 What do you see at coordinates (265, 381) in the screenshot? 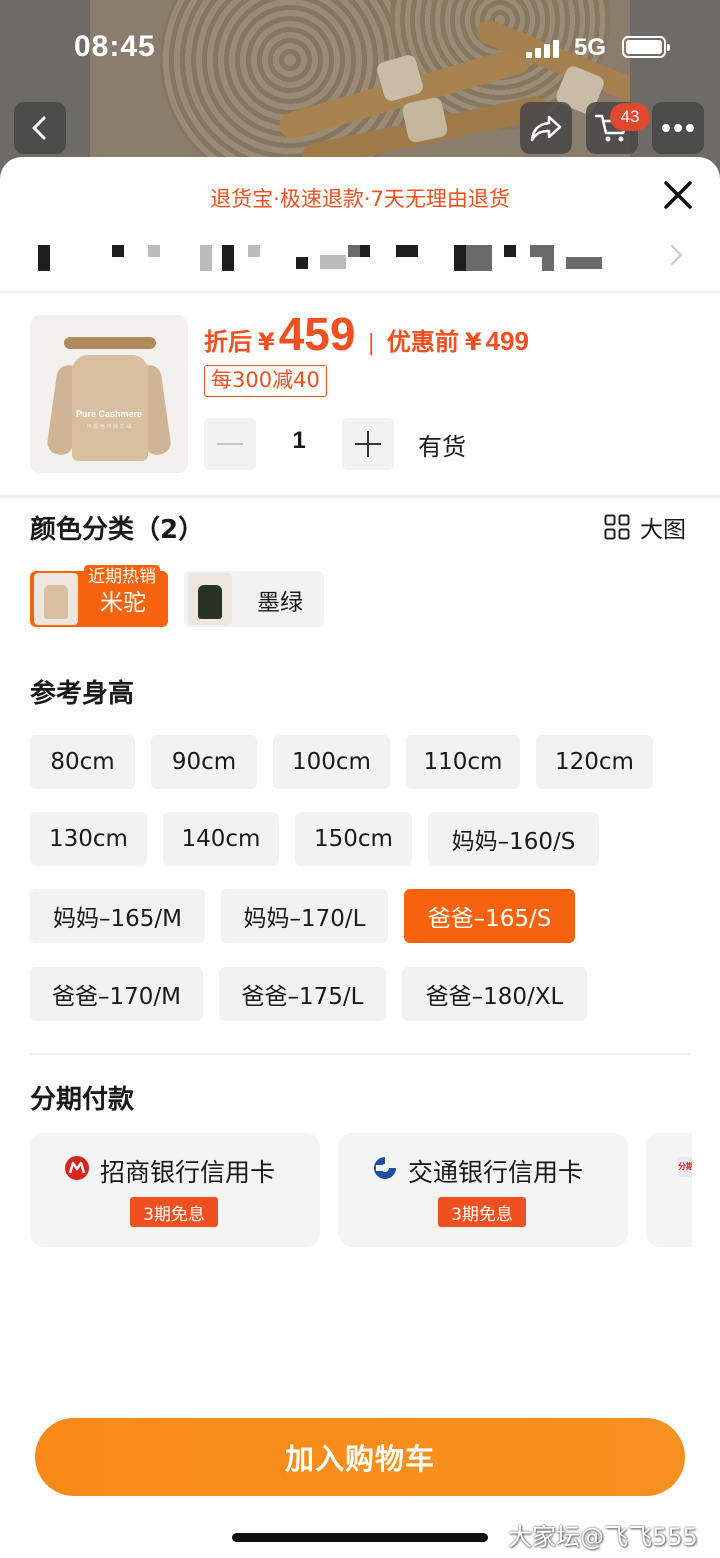
I see `coupon-badge: 每300减40` at bounding box center [265, 381].